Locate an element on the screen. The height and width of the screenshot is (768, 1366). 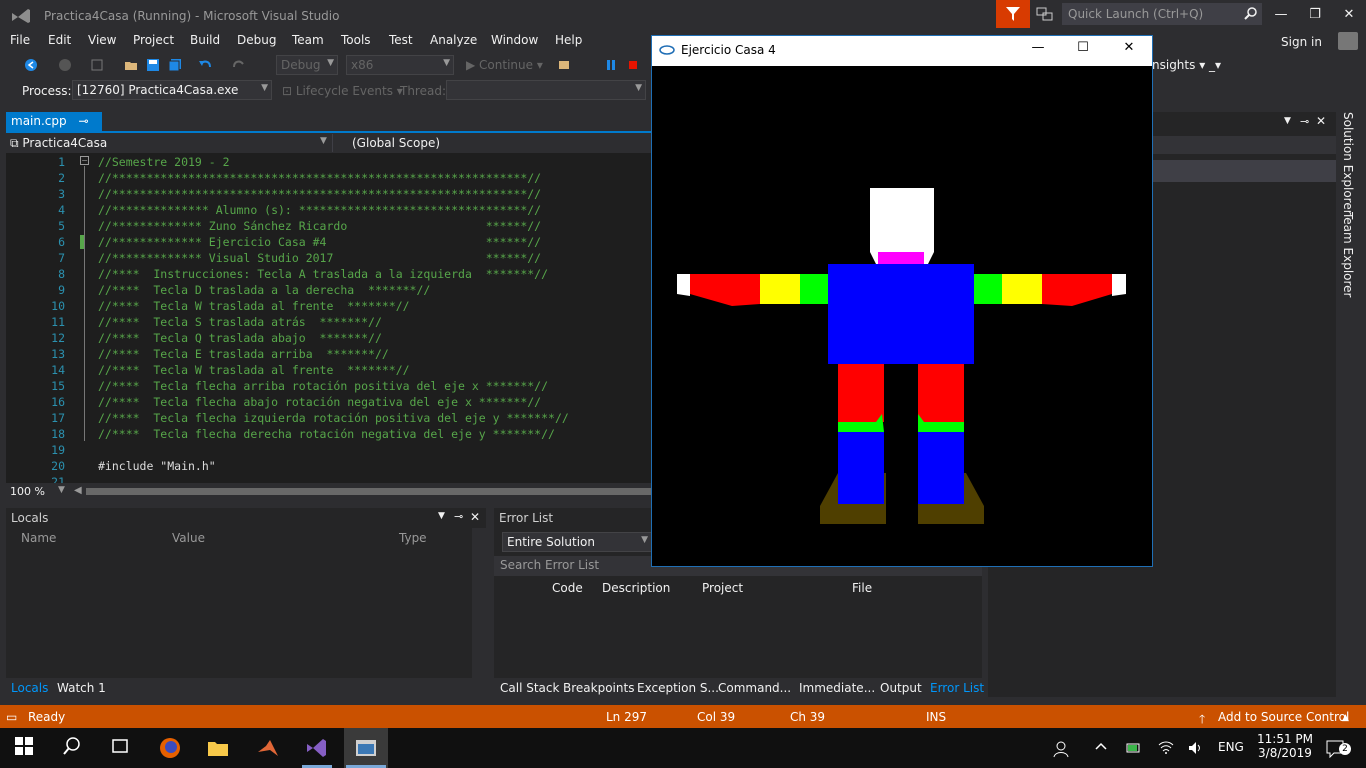
column-code: Code is located at coordinates (567, 588).